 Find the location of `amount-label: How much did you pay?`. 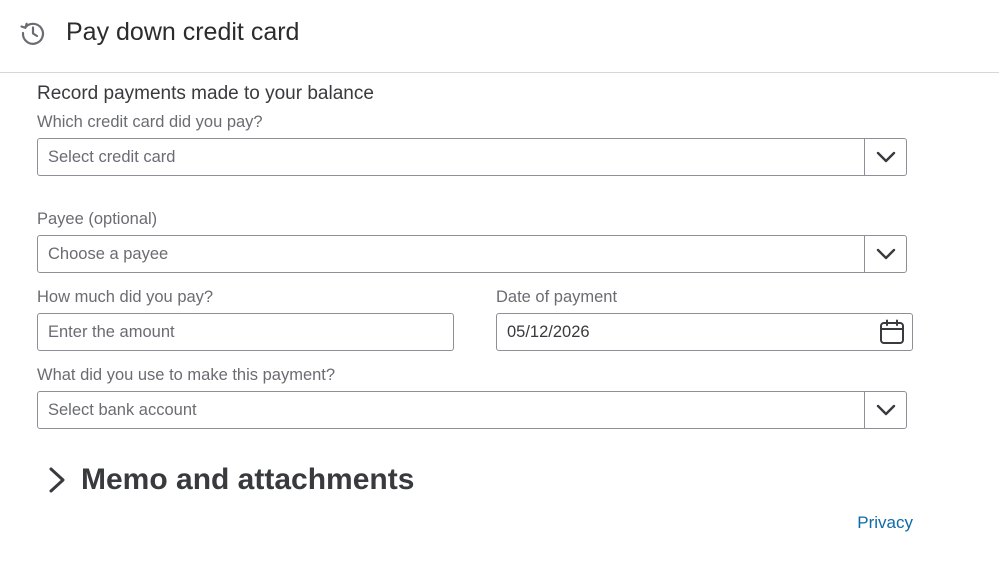

amount-label: How much did you pay? is located at coordinates (125, 297).